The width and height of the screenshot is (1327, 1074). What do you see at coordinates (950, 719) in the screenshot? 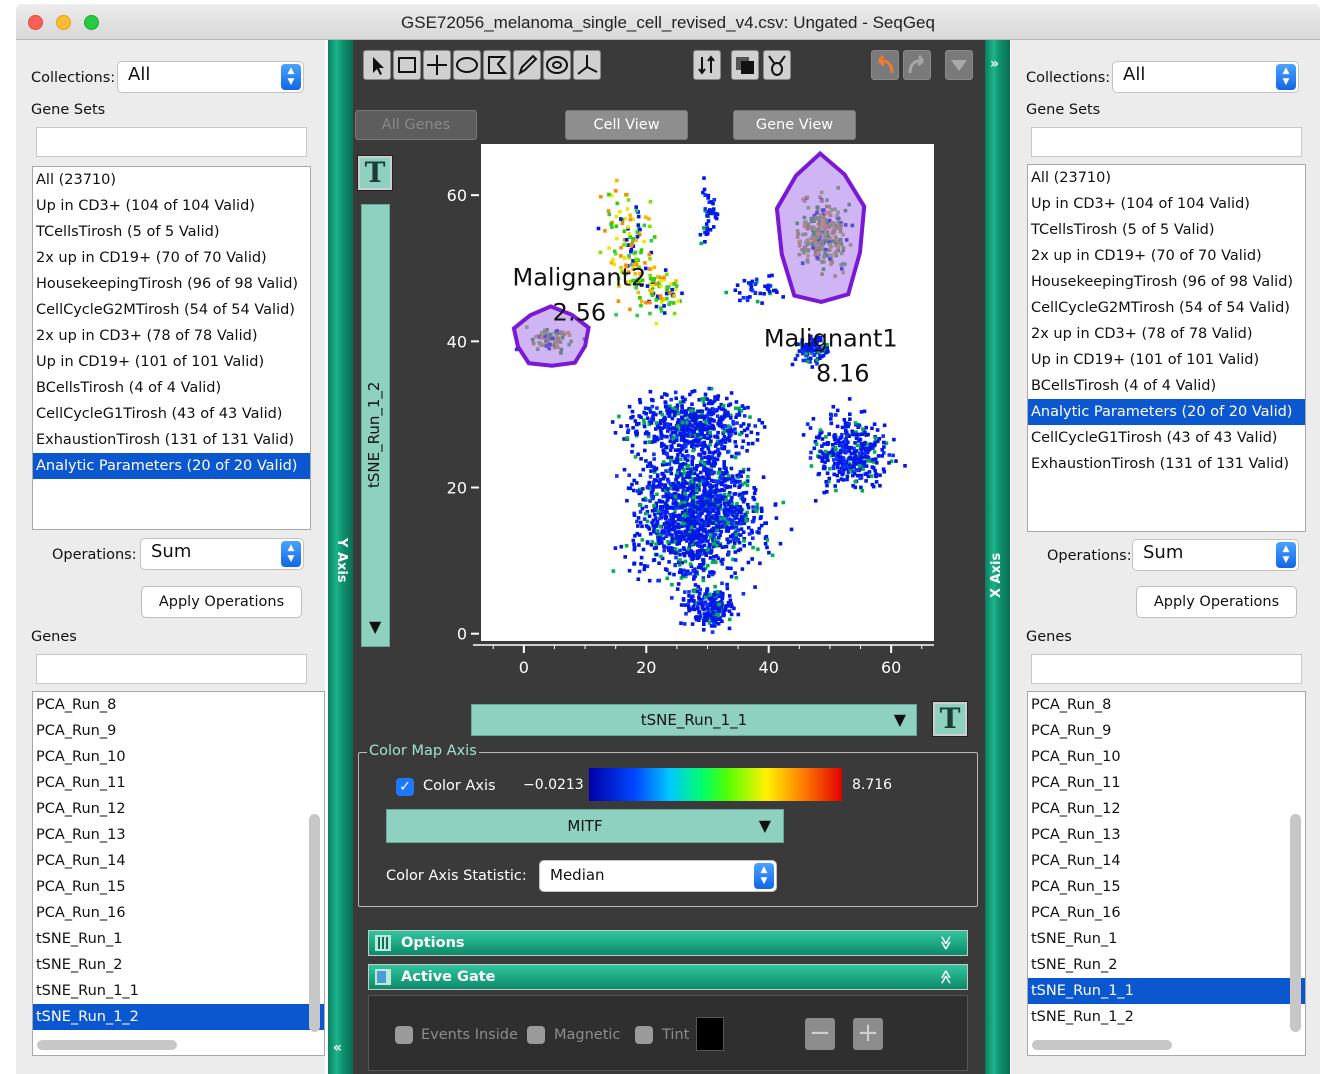
I see `x-axis-transform-button: T` at bounding box center [950, 719].